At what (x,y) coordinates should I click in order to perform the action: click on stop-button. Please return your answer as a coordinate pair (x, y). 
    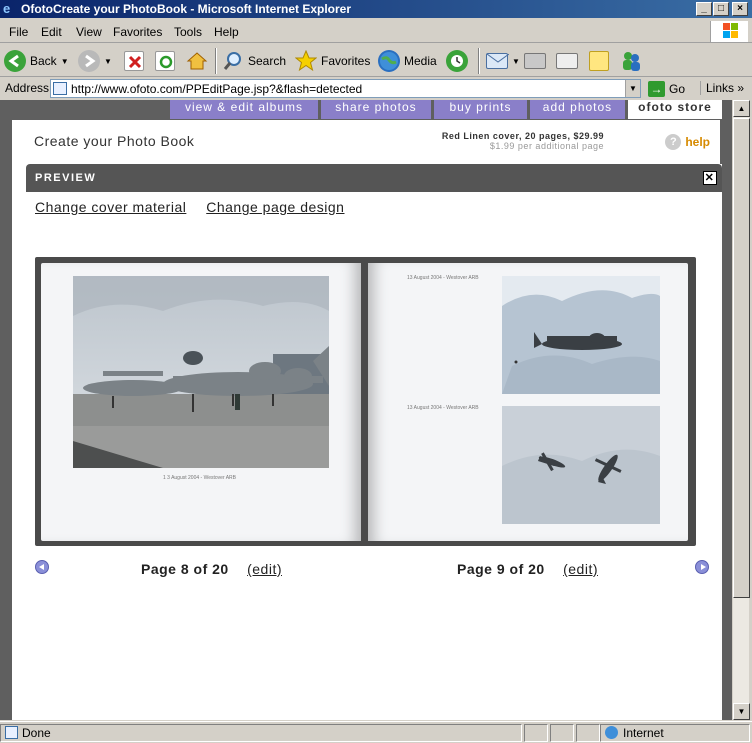
    Looking at the image, I should click on (134, 61).